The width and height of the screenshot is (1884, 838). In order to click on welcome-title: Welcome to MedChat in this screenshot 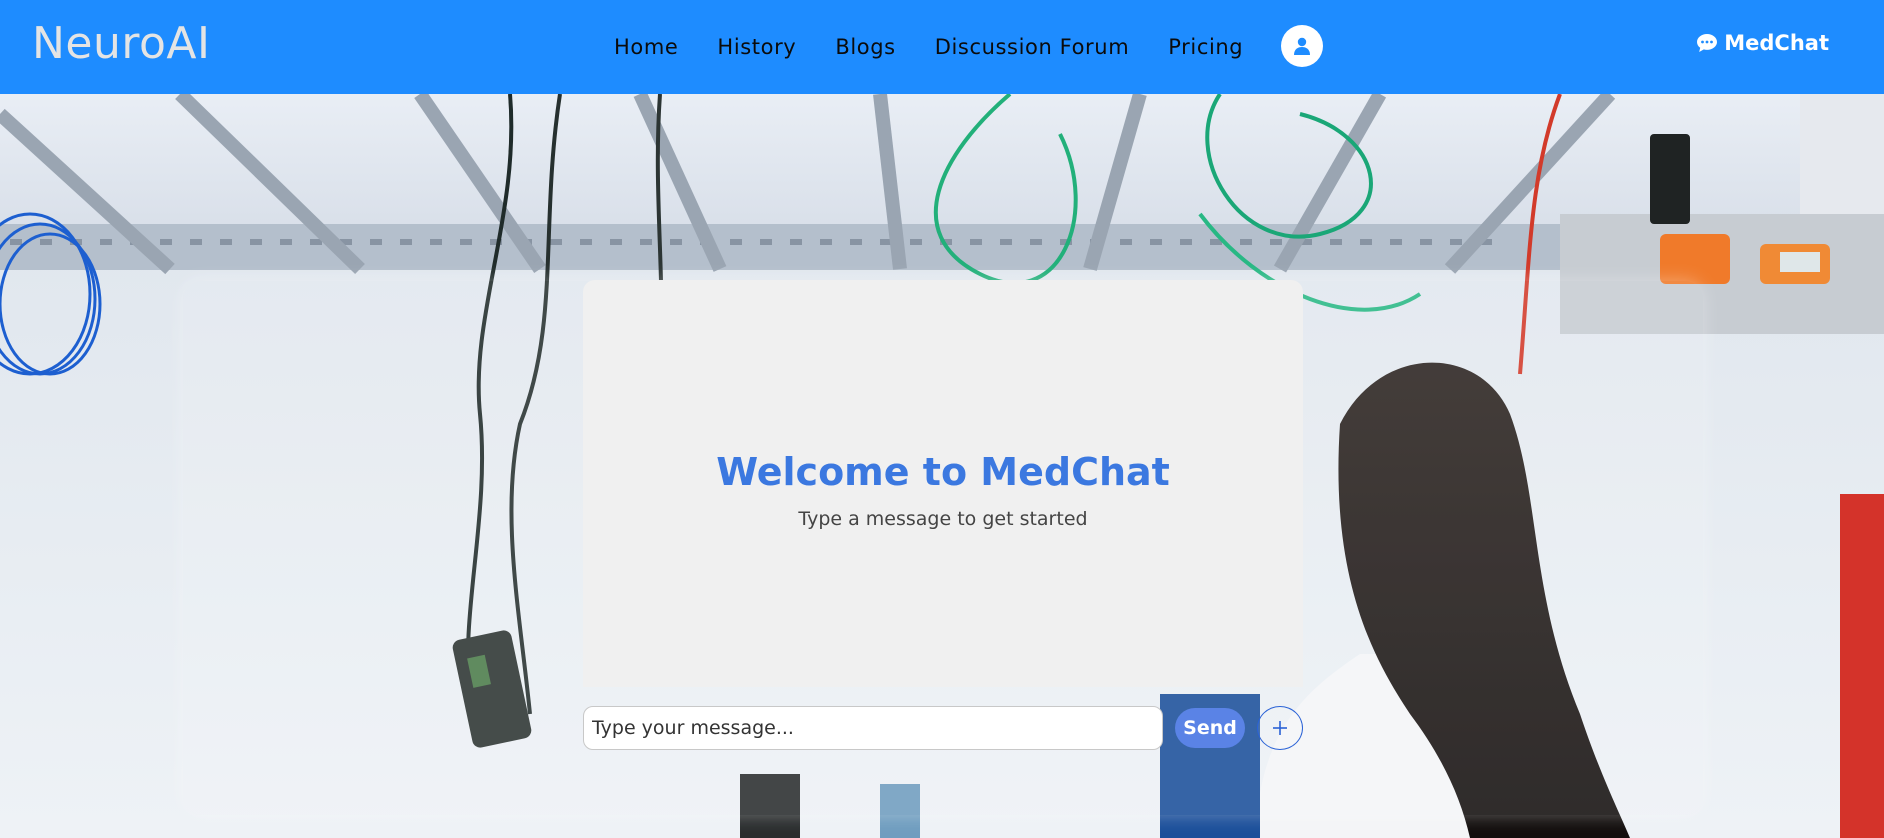, I will do `click(943, 471)`.